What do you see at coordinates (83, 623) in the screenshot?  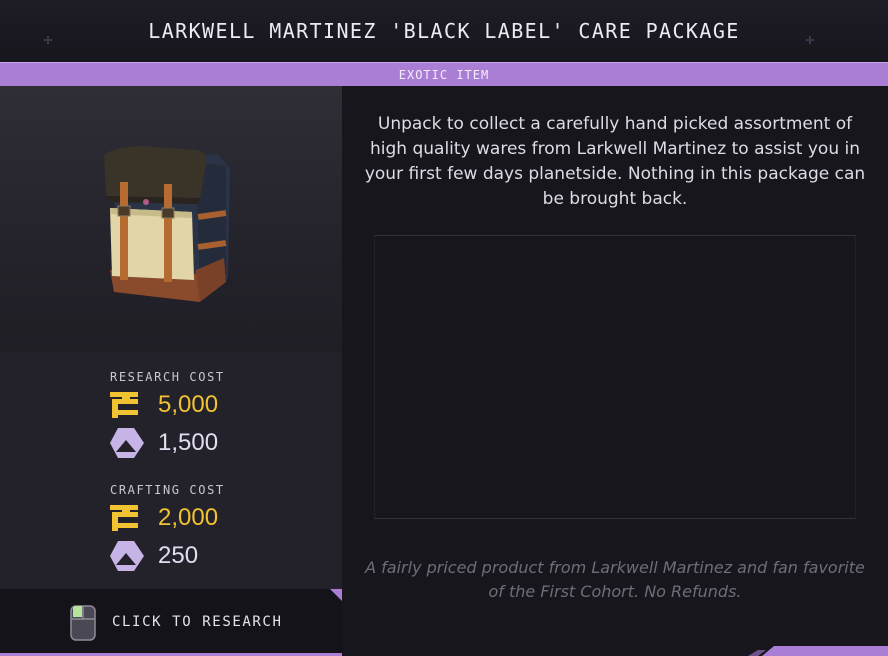 I see `mouse-left-click-icon` at bounding box center [83, 623].